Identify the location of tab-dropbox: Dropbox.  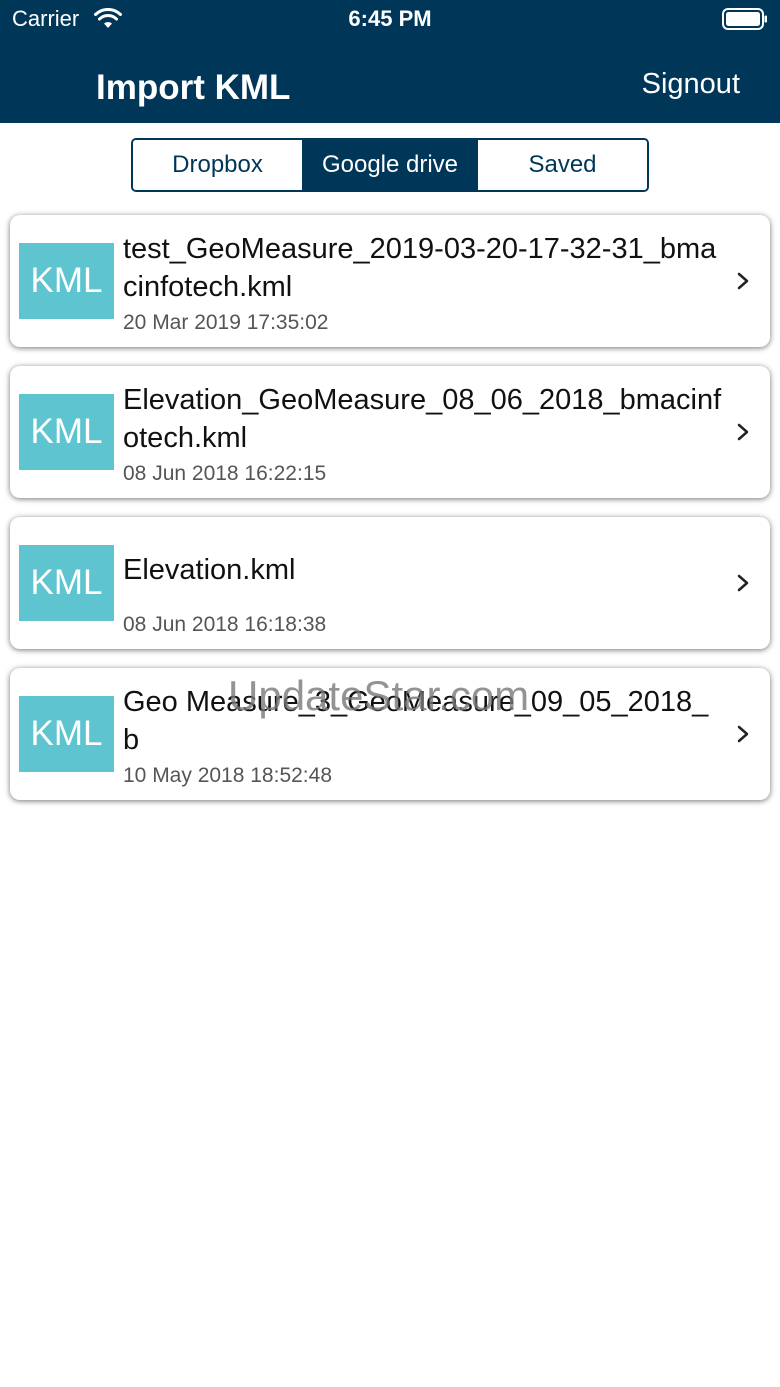
(218, 165).